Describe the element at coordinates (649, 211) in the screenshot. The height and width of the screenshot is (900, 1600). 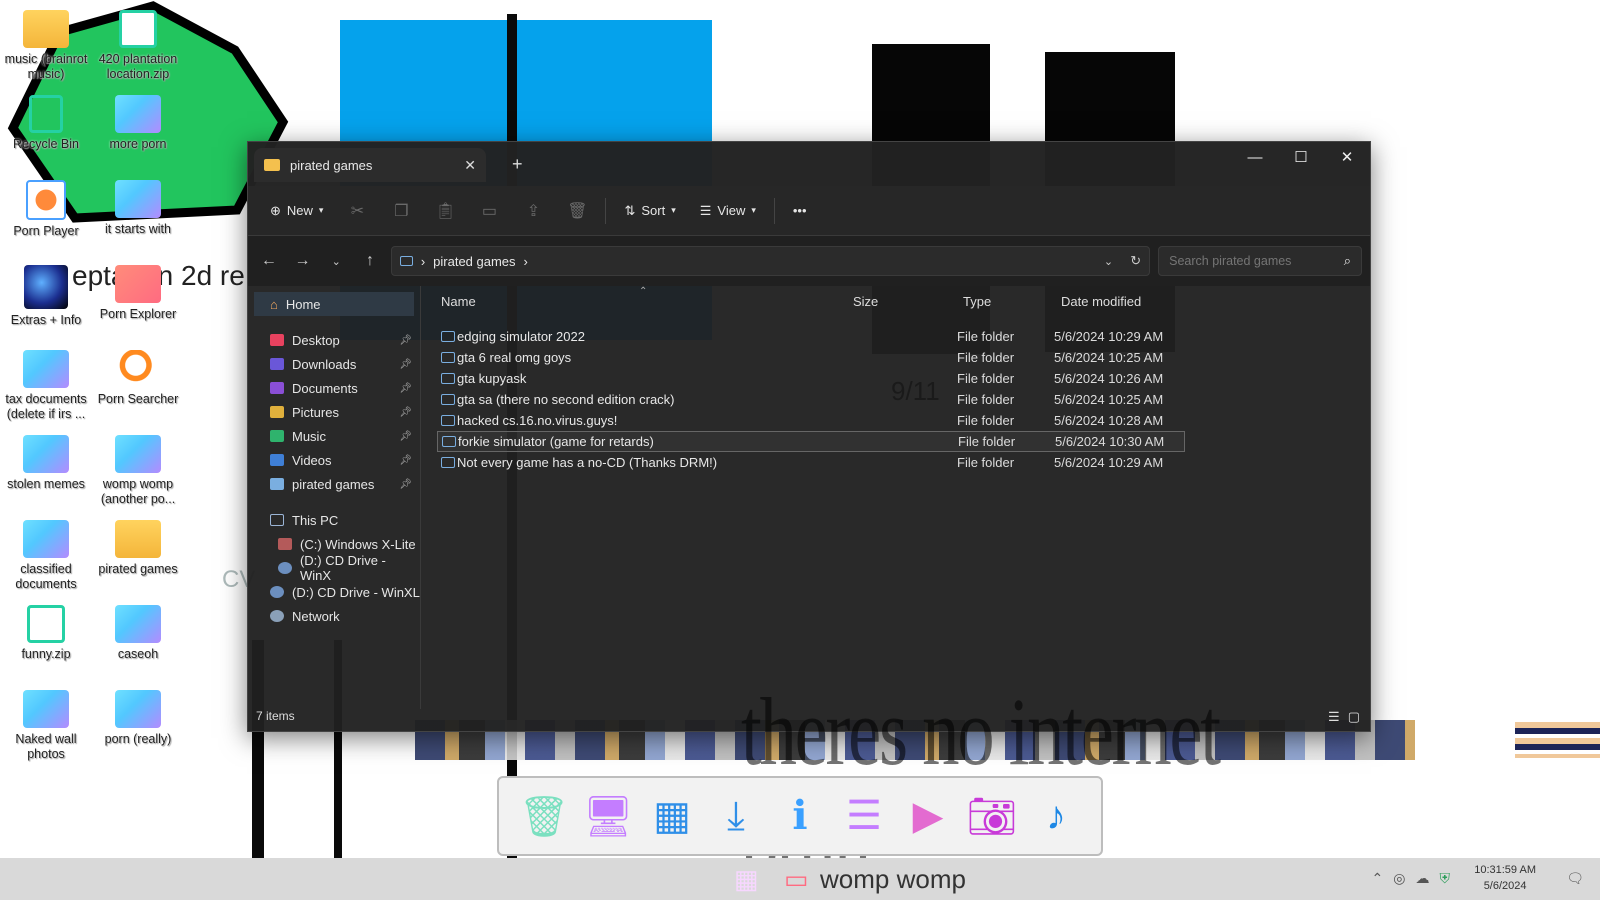
I see `sort-button: ⇅ Sort ▾` at that location.